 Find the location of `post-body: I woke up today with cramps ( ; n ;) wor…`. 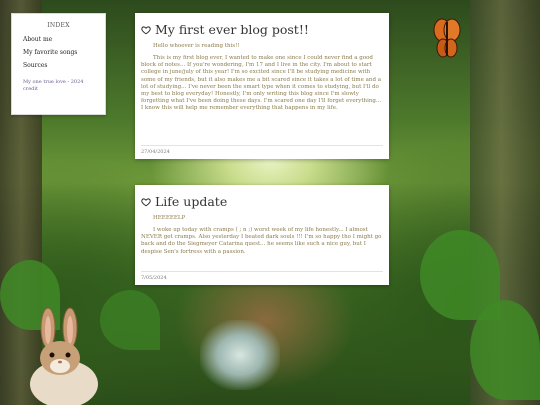

post-body: I woke up today with cramps ( ; n ;) wor… is located at coordinates (261, 241).